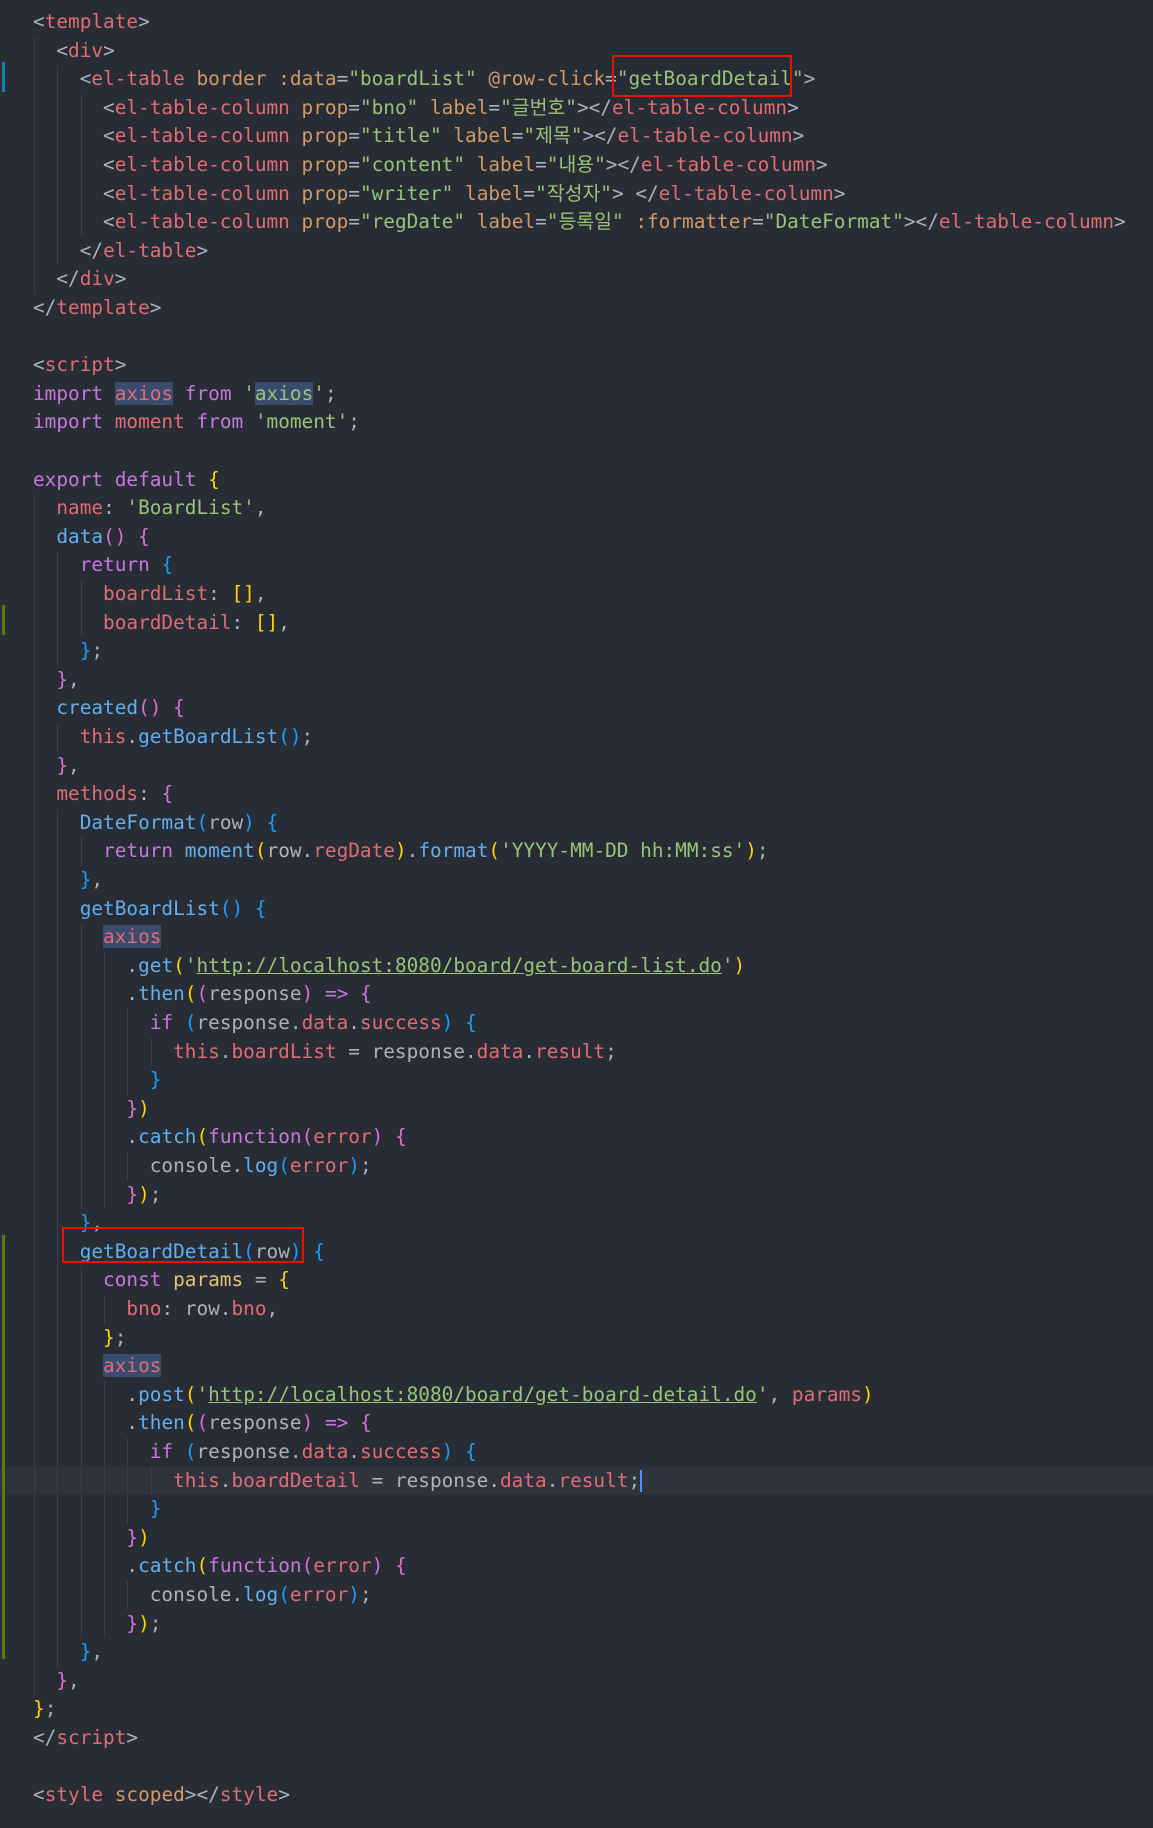 The width and height of the screenshot is (1153, 1828). I want to click on code-line: boardList: [],, so click(576, 594).